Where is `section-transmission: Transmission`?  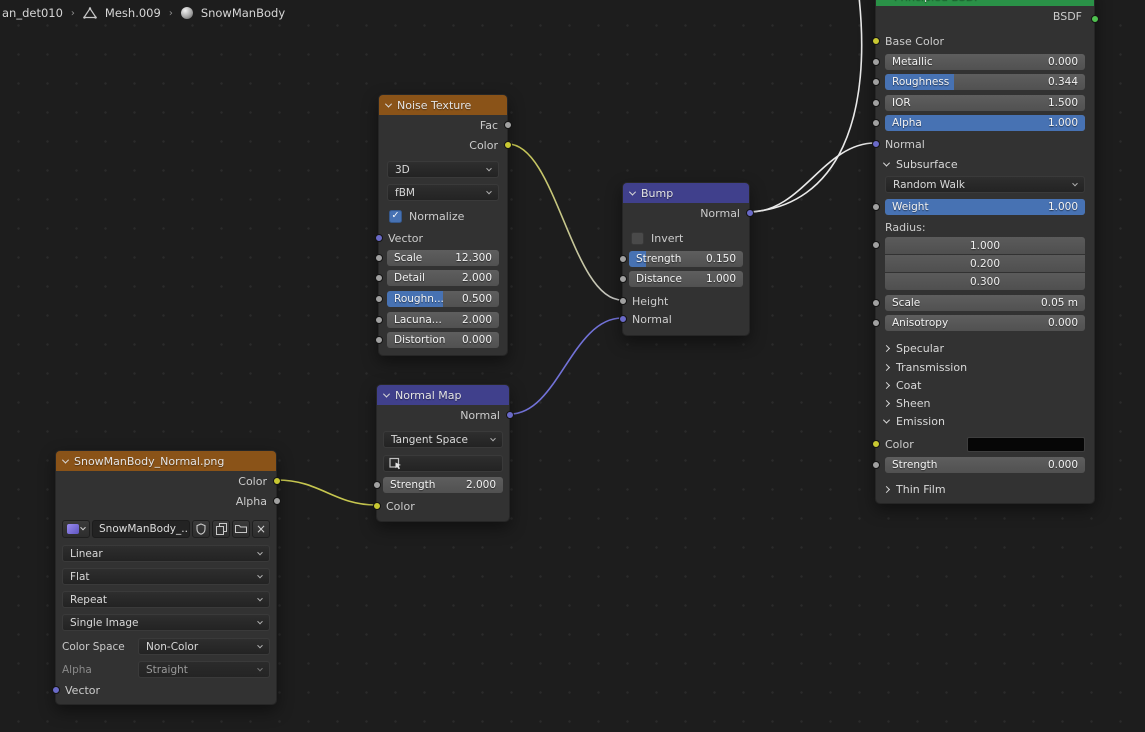
section-transmission: Transmission is located at coordinates (985, 367).